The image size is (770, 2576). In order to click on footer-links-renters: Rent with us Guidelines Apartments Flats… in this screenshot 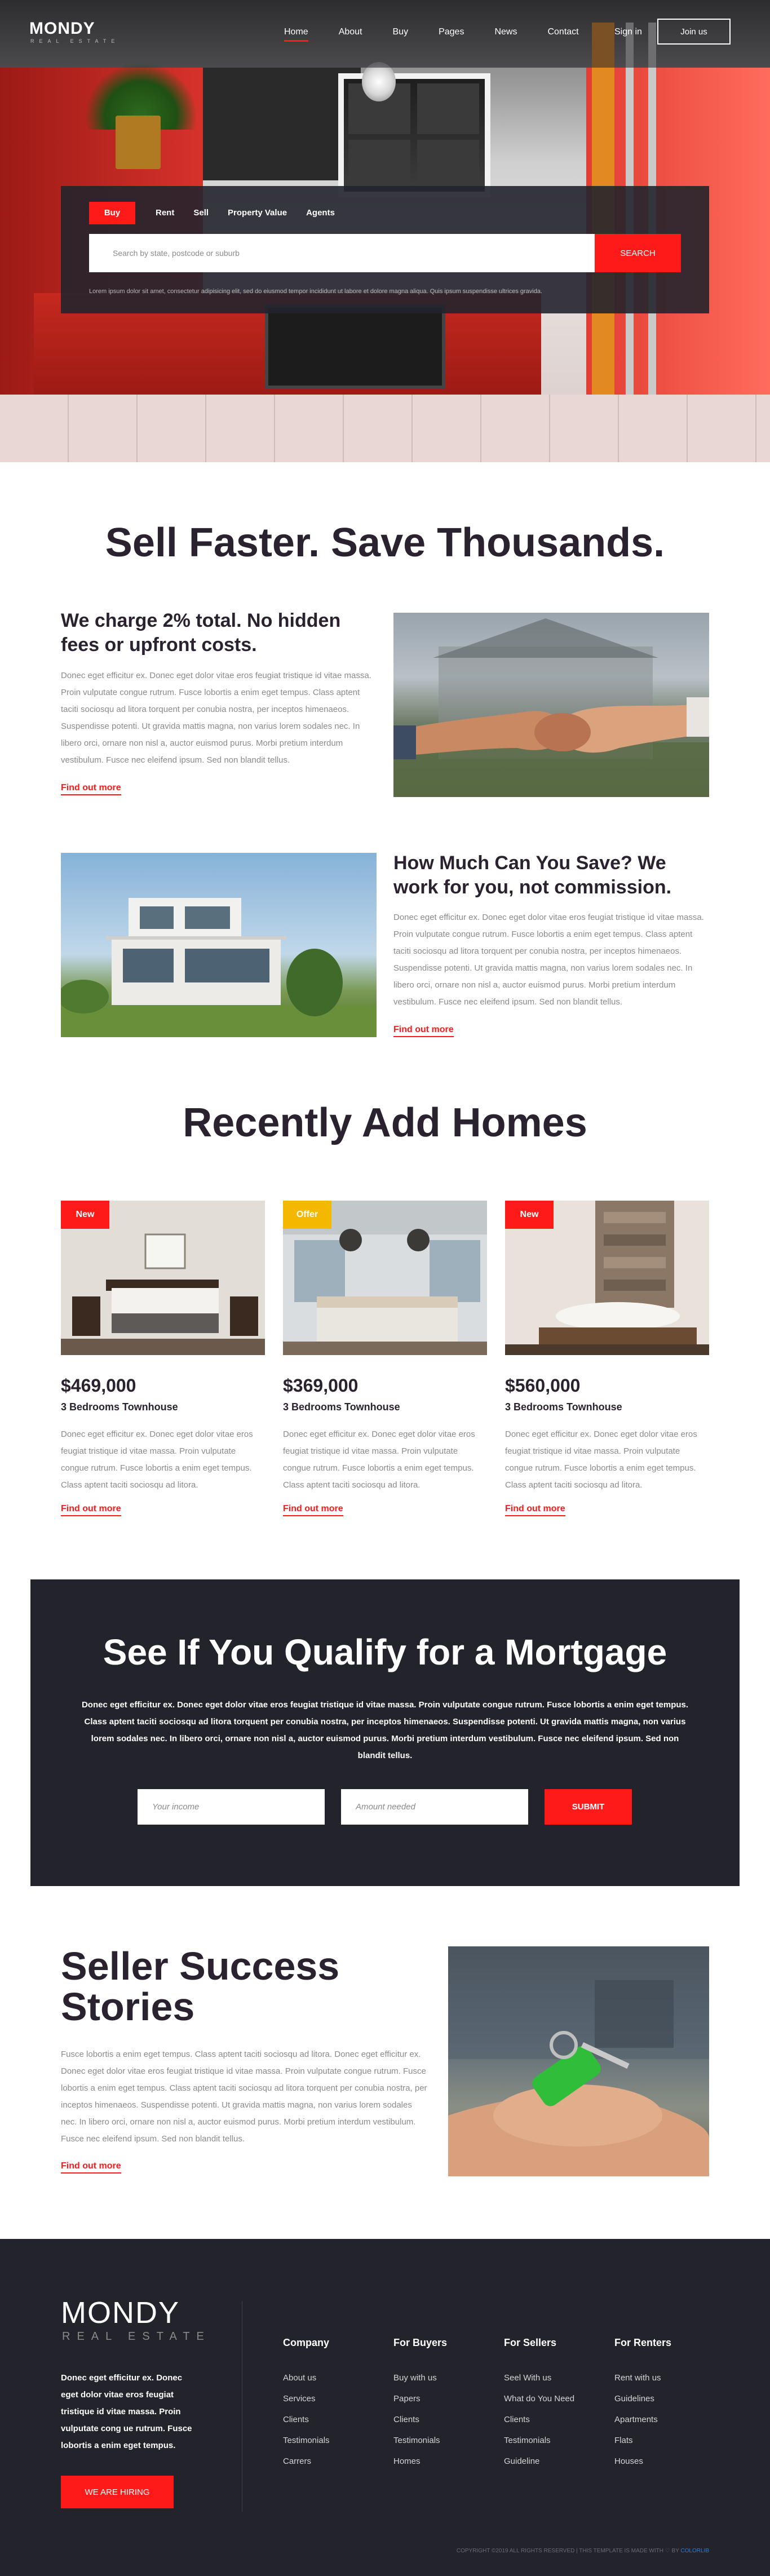, I will do `click(638, 2419)`.